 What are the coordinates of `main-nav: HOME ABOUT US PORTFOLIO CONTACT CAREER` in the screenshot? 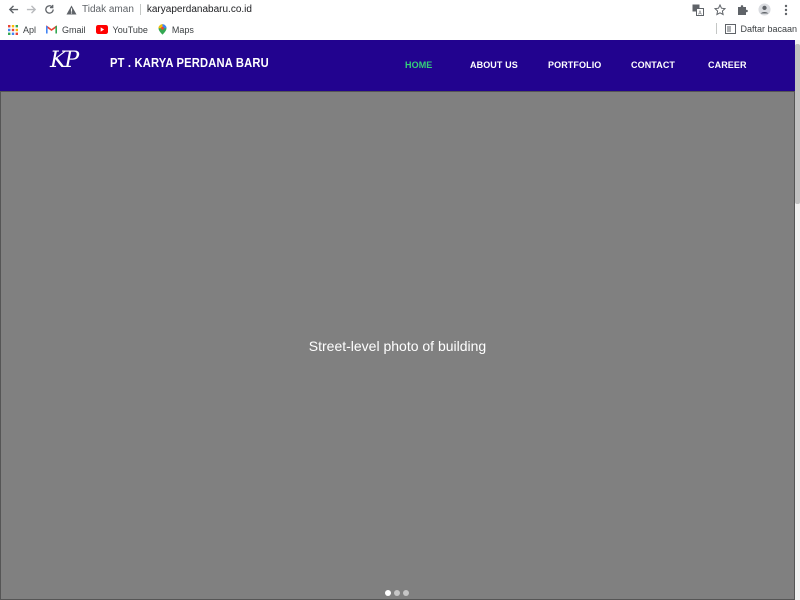 It's located at (397, 67).